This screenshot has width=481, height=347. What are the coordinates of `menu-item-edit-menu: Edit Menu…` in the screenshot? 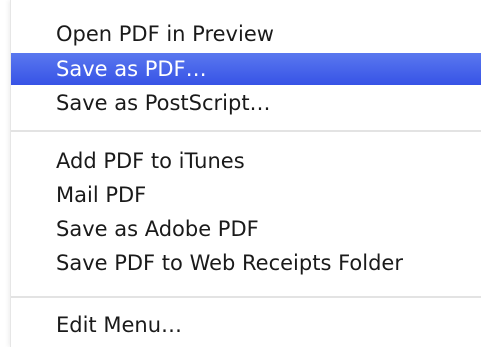 It's located at (246, 325).